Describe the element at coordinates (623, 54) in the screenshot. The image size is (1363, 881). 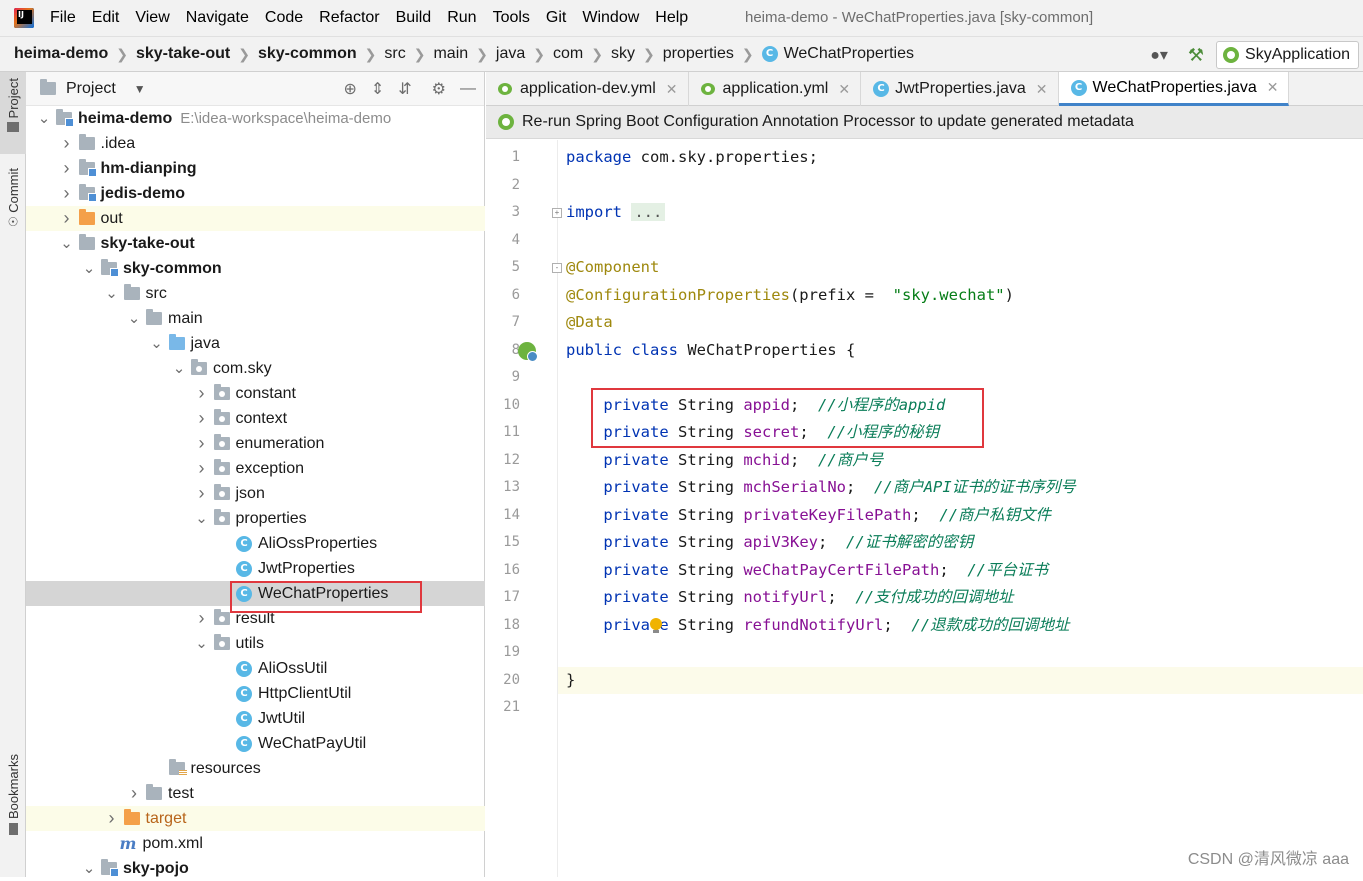
I see `breadcrumb-item: sky` at that location.